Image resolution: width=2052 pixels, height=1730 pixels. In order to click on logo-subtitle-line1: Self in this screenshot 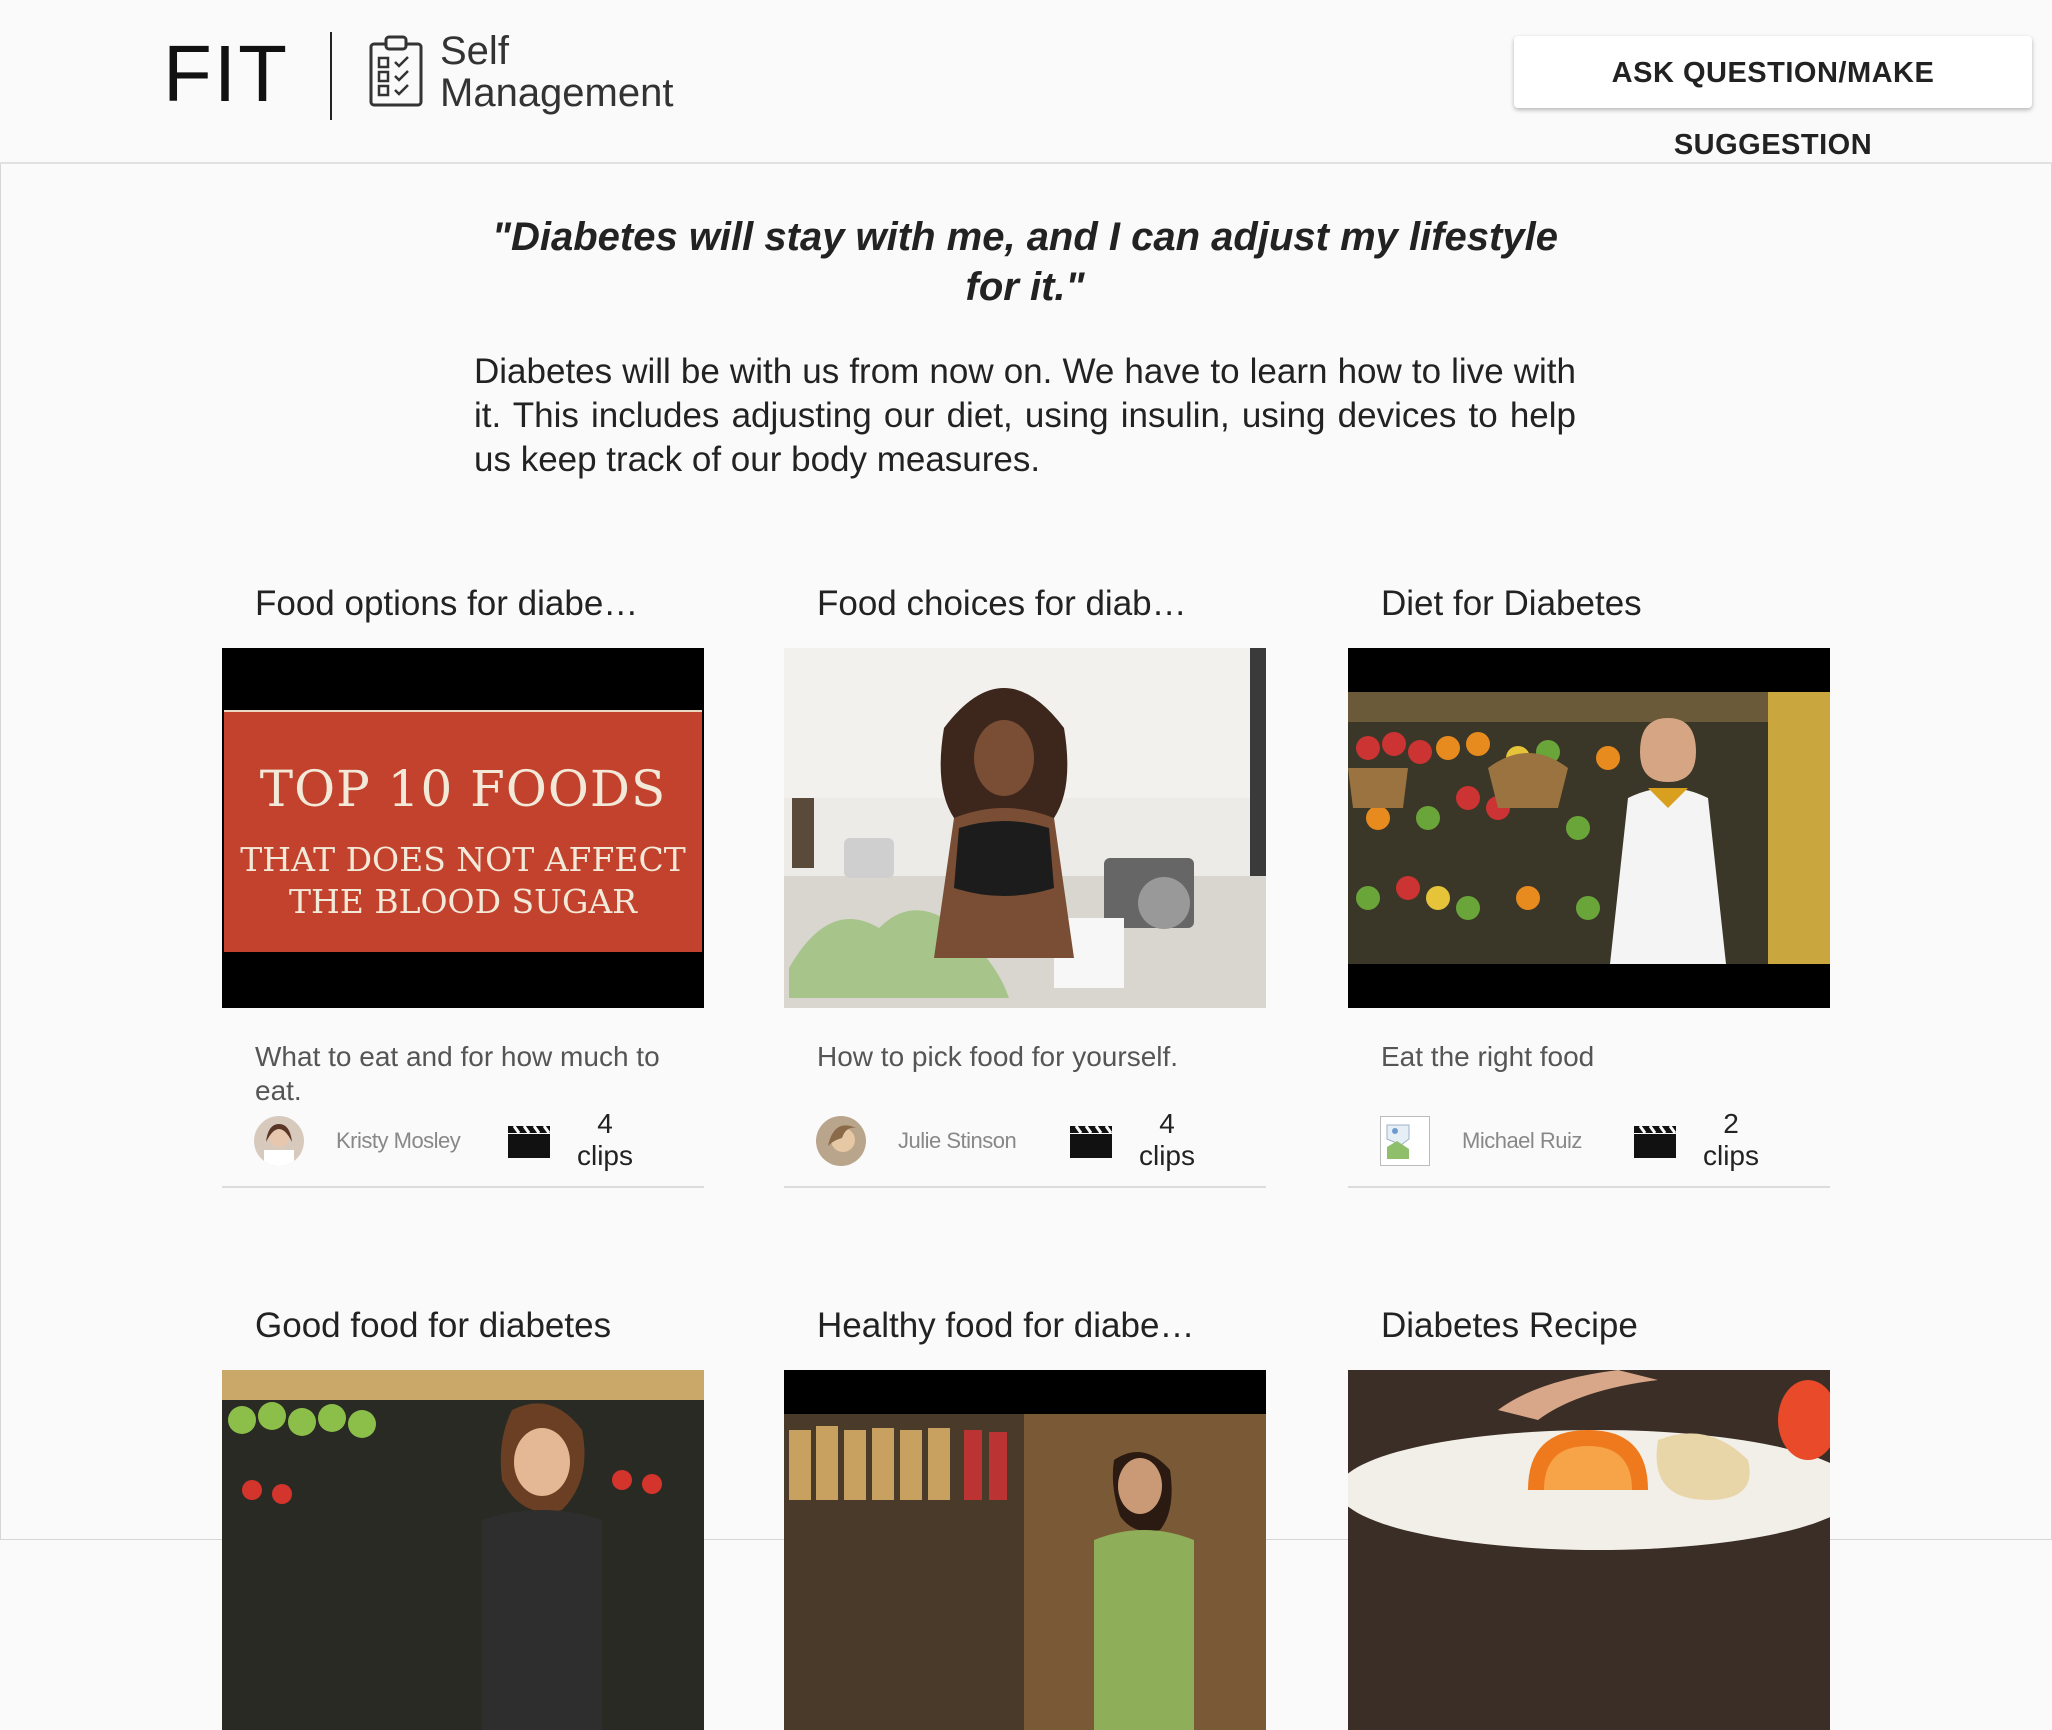, I will do `click(474, 51)`.